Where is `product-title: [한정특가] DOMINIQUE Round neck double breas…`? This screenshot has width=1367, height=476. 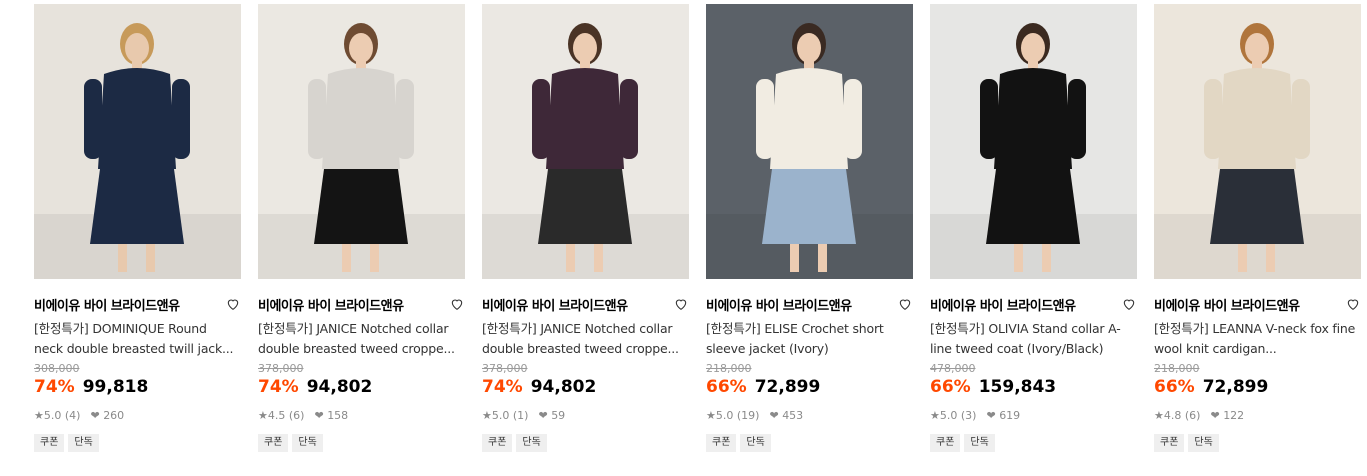 product-title: [한정특가] DOMINIQUE Round neck double breas… is located at coordinates (137, 339).